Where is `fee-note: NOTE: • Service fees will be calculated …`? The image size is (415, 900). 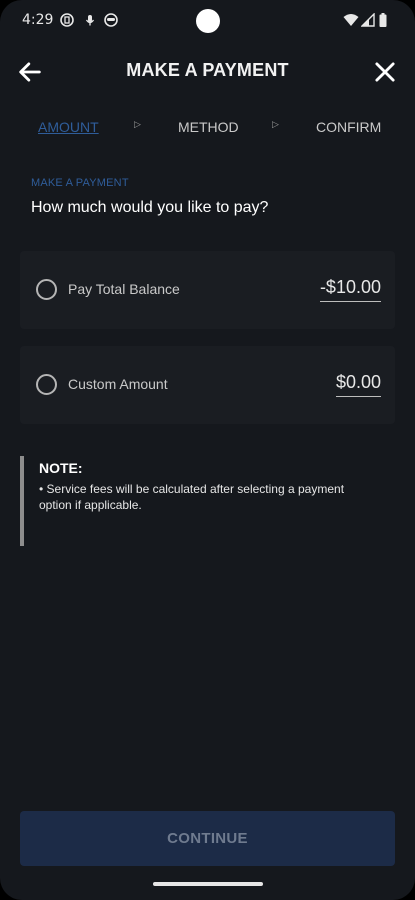 fee-note: NOTE: • Service fees will be calculated … is located at coordinates (200, 501).